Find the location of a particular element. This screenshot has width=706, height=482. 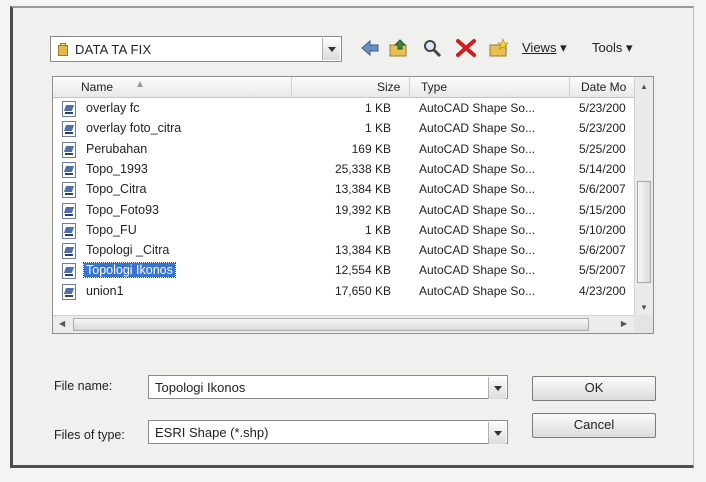

column-header-date: Date Mo is located at coordinates (603, 87).